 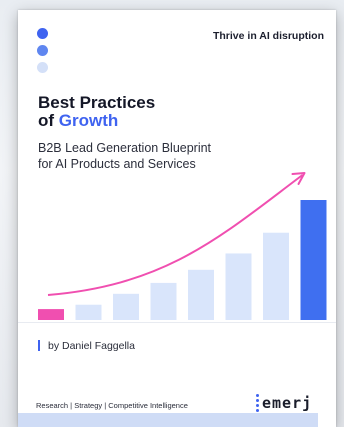 I want to click on cover-title: Best Practices of Growth, so click(x=96, y=112).